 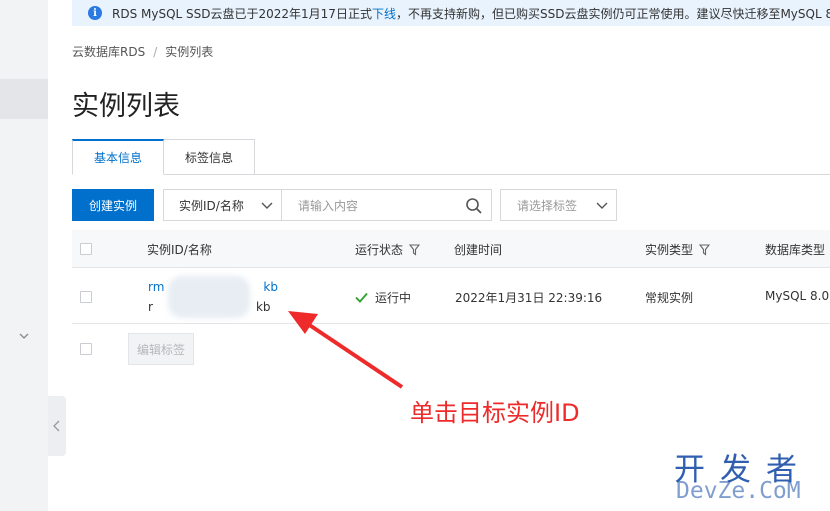 What do you see at coordinates (126, 106) in the screenshot?
I see `page-title: 实例列表` at bounding box center [126, 106].